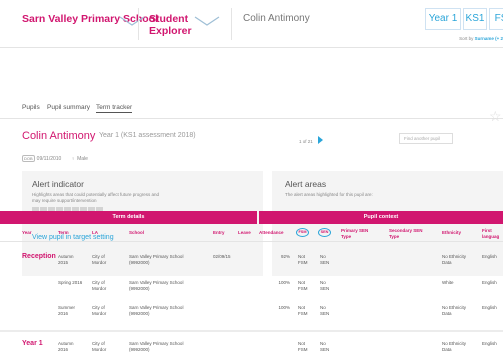 This screenshot has height=353, width=503. I want to click on col-leave: Leave, so click(244, 233).